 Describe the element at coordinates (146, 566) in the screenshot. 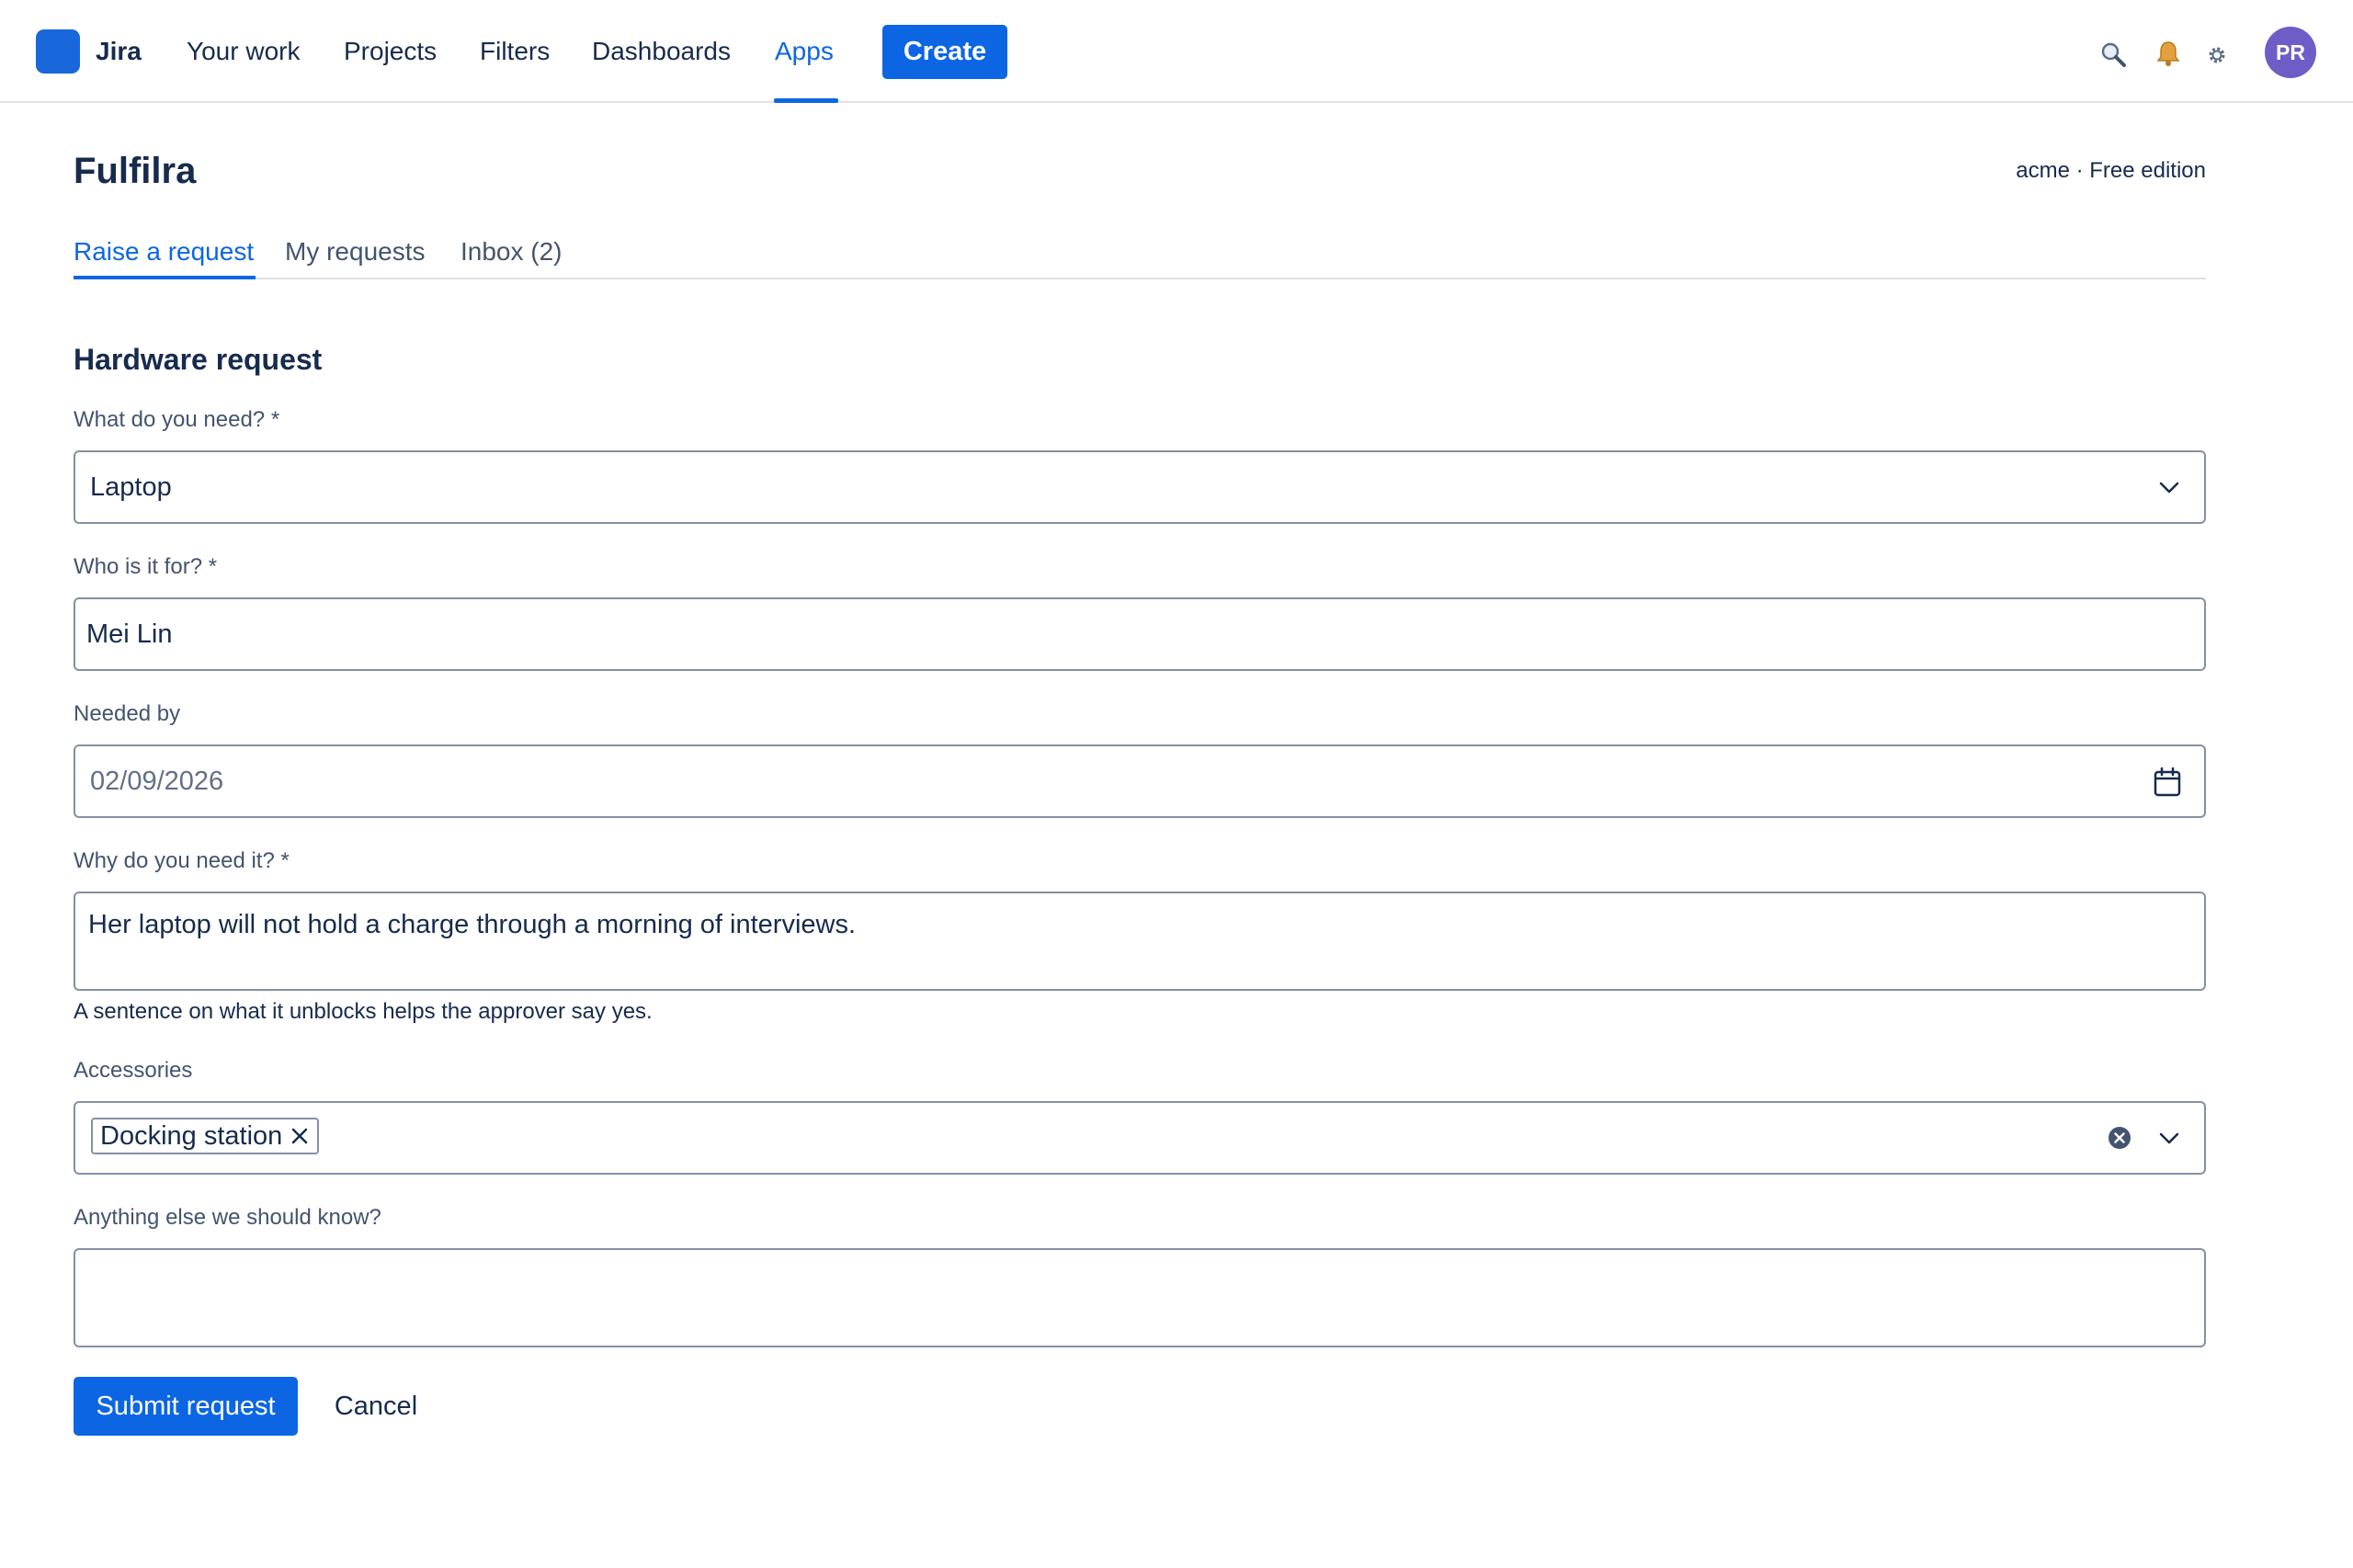

I see `for-label: Who is it for? *` at that location.